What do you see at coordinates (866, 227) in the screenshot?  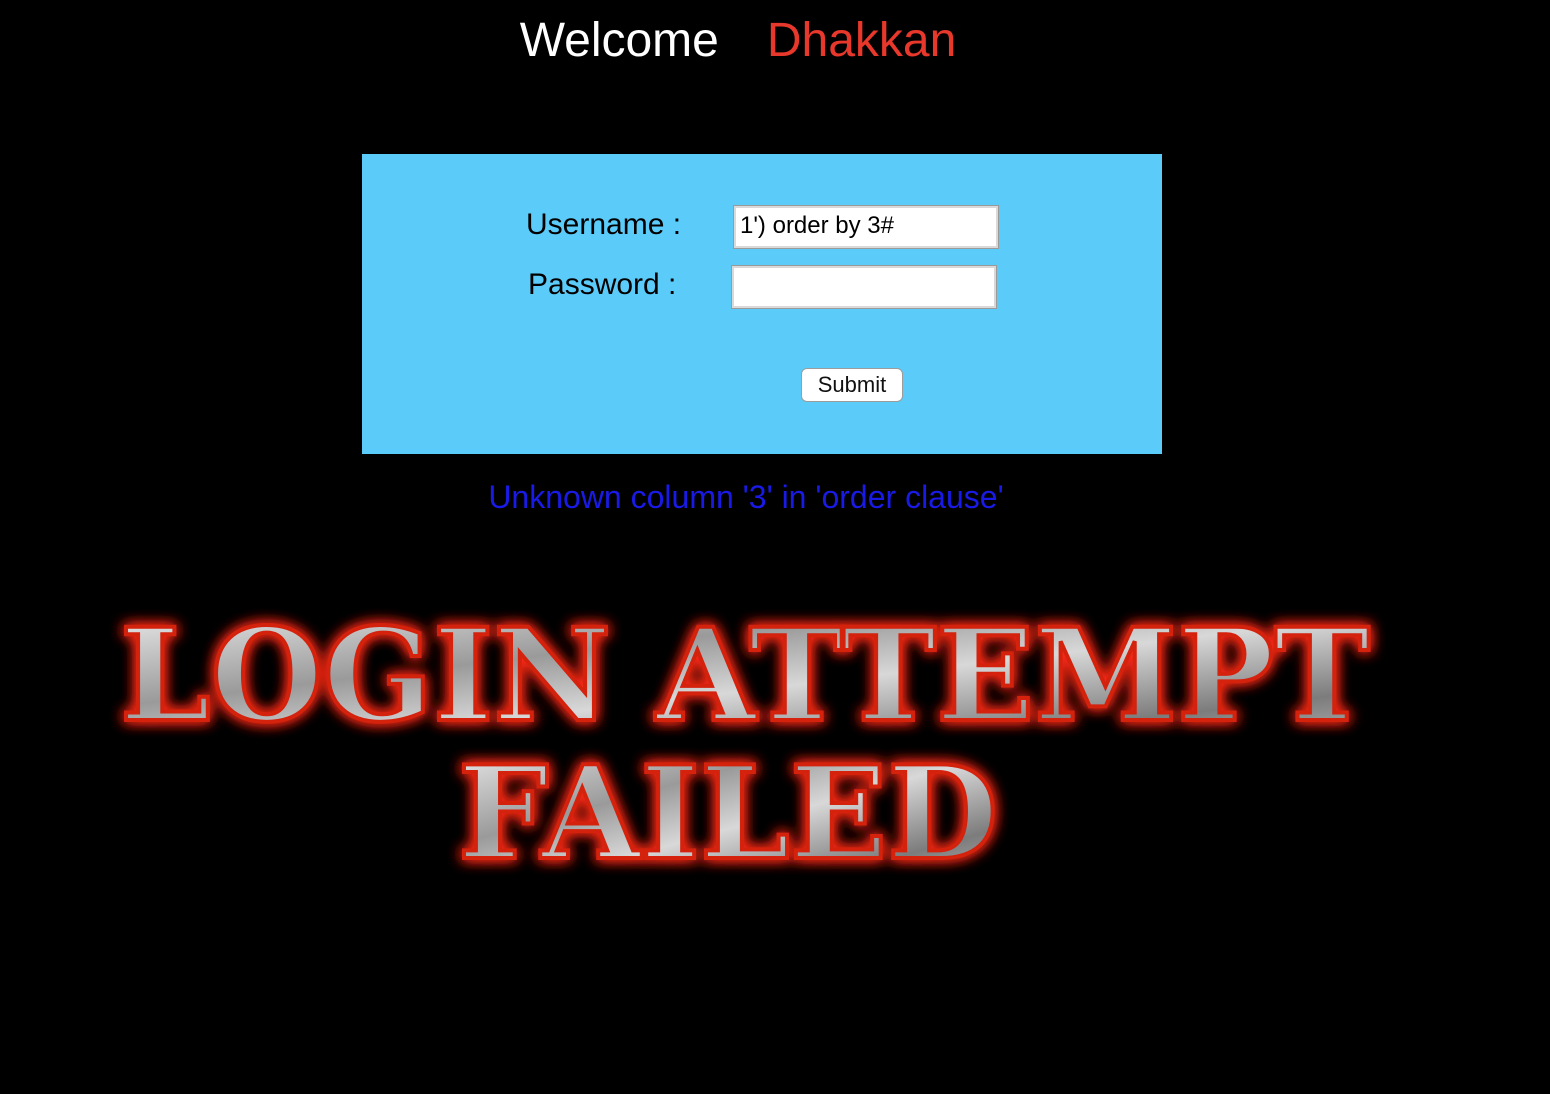 I see `username-field: 1') order by 3#` at bounding box center [866, 227].